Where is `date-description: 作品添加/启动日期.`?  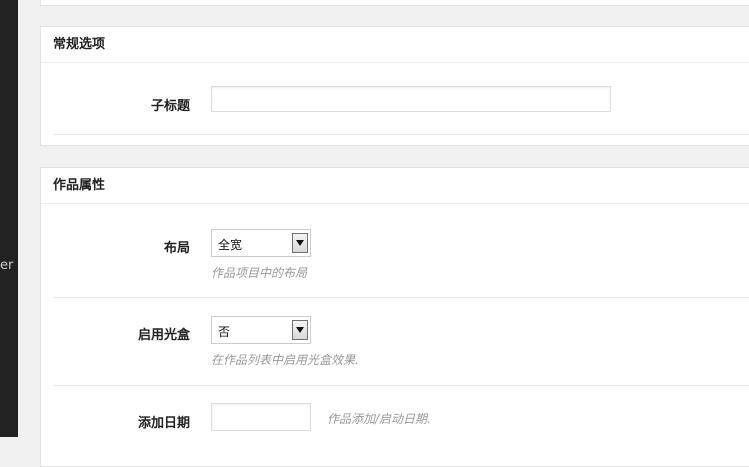 date-description: 作品添加/启动日期. is located at coordinates (379, 419).